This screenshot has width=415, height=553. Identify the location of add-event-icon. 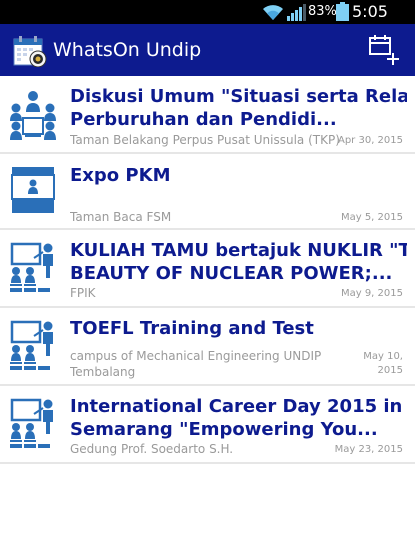
(384, 50).